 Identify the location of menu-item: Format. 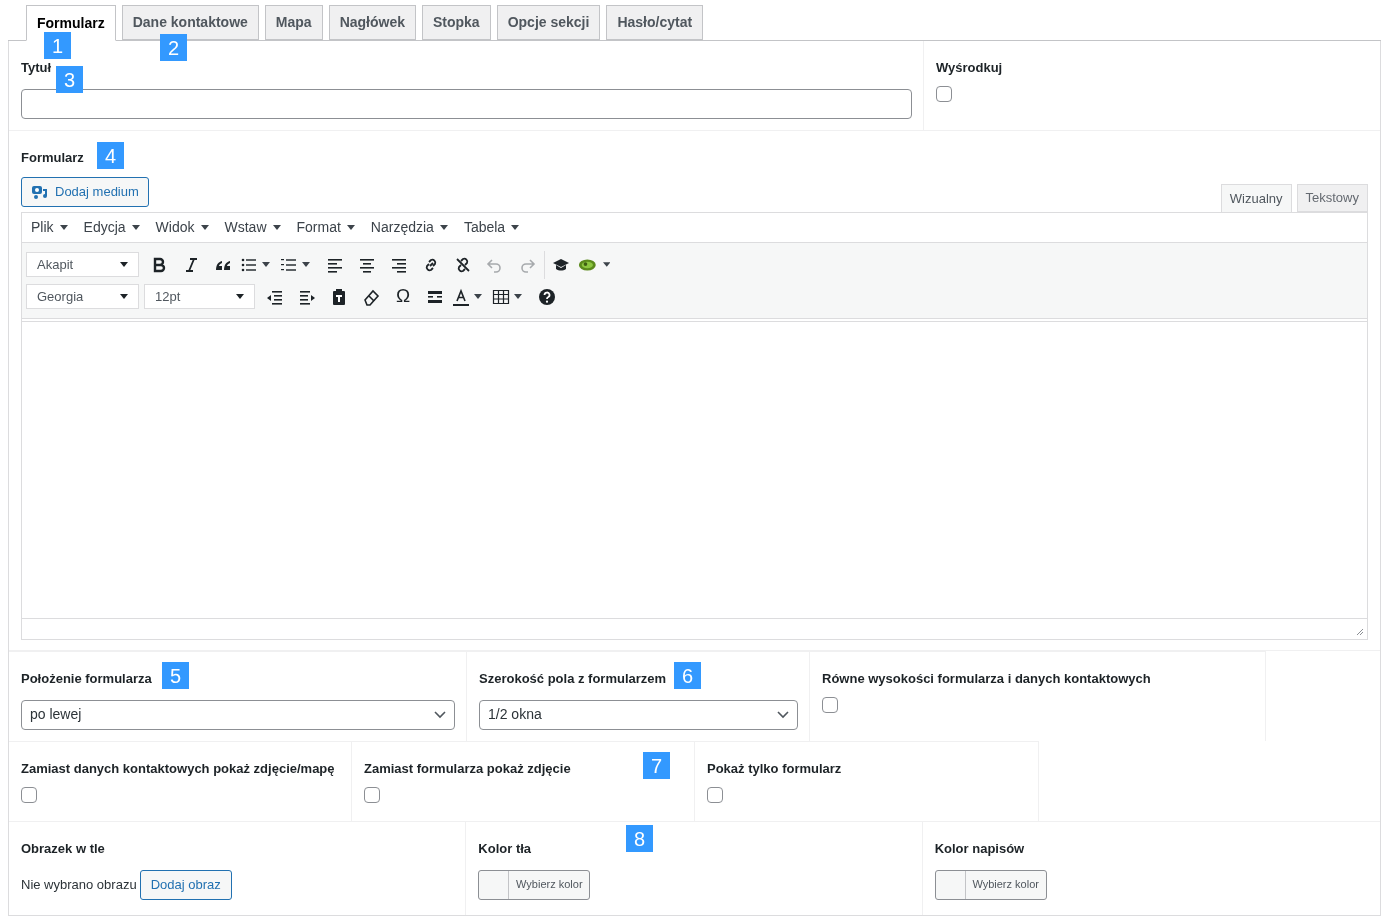
(325, 227).